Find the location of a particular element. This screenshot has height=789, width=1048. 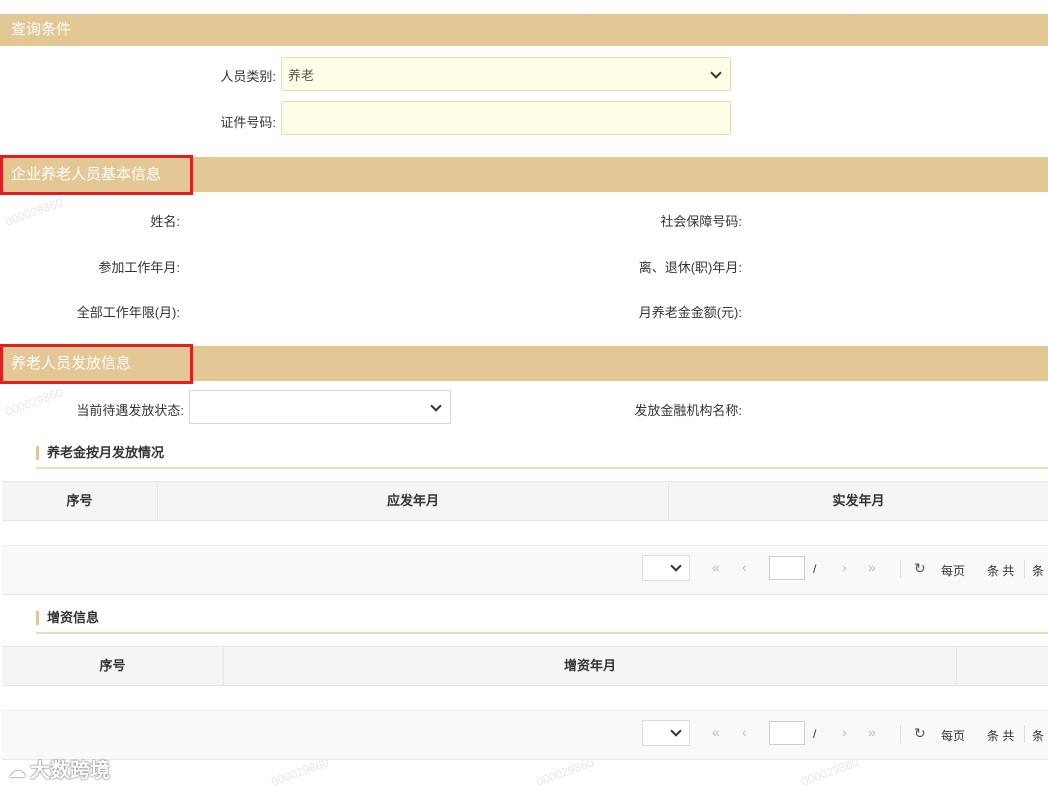

person-type-label: 人员类别: is located at coordinates (248, 76).